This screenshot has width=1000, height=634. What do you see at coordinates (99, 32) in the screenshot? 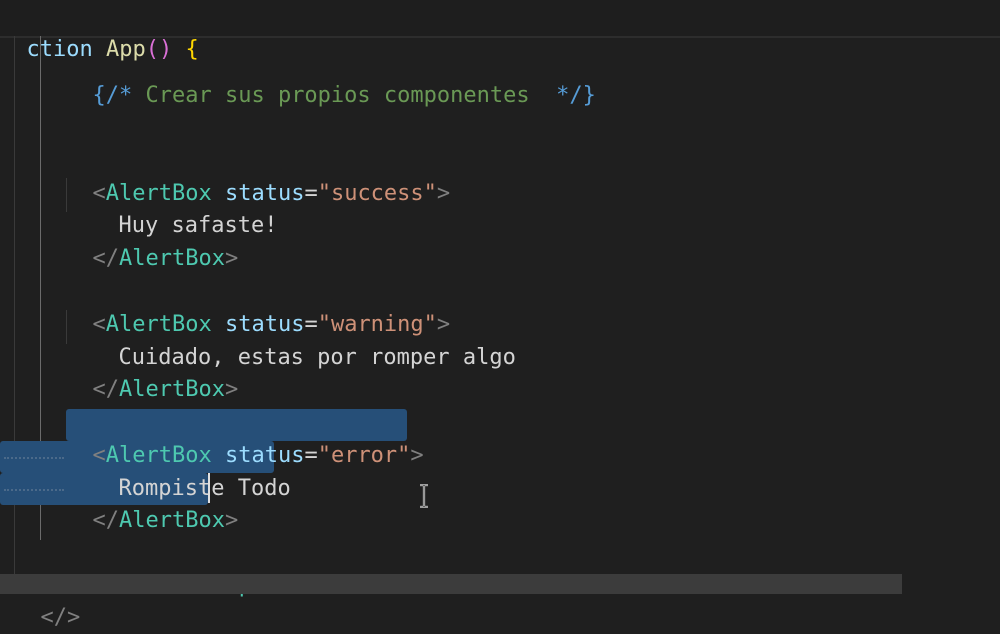
I see `code-line-function-header: ction App() {` at bounding box center [99, 32].